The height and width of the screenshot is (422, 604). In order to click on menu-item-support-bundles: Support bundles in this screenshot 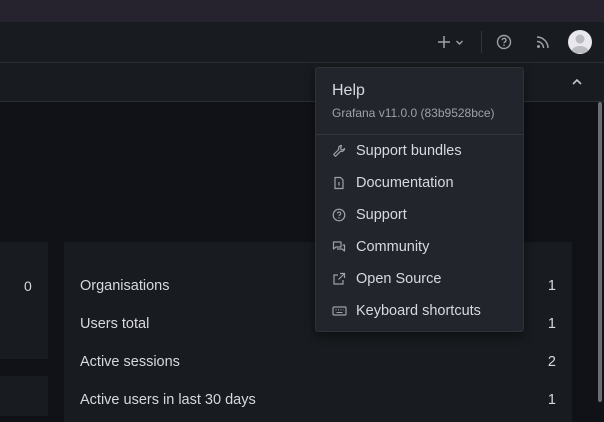, I will do `click(419, 151)`.